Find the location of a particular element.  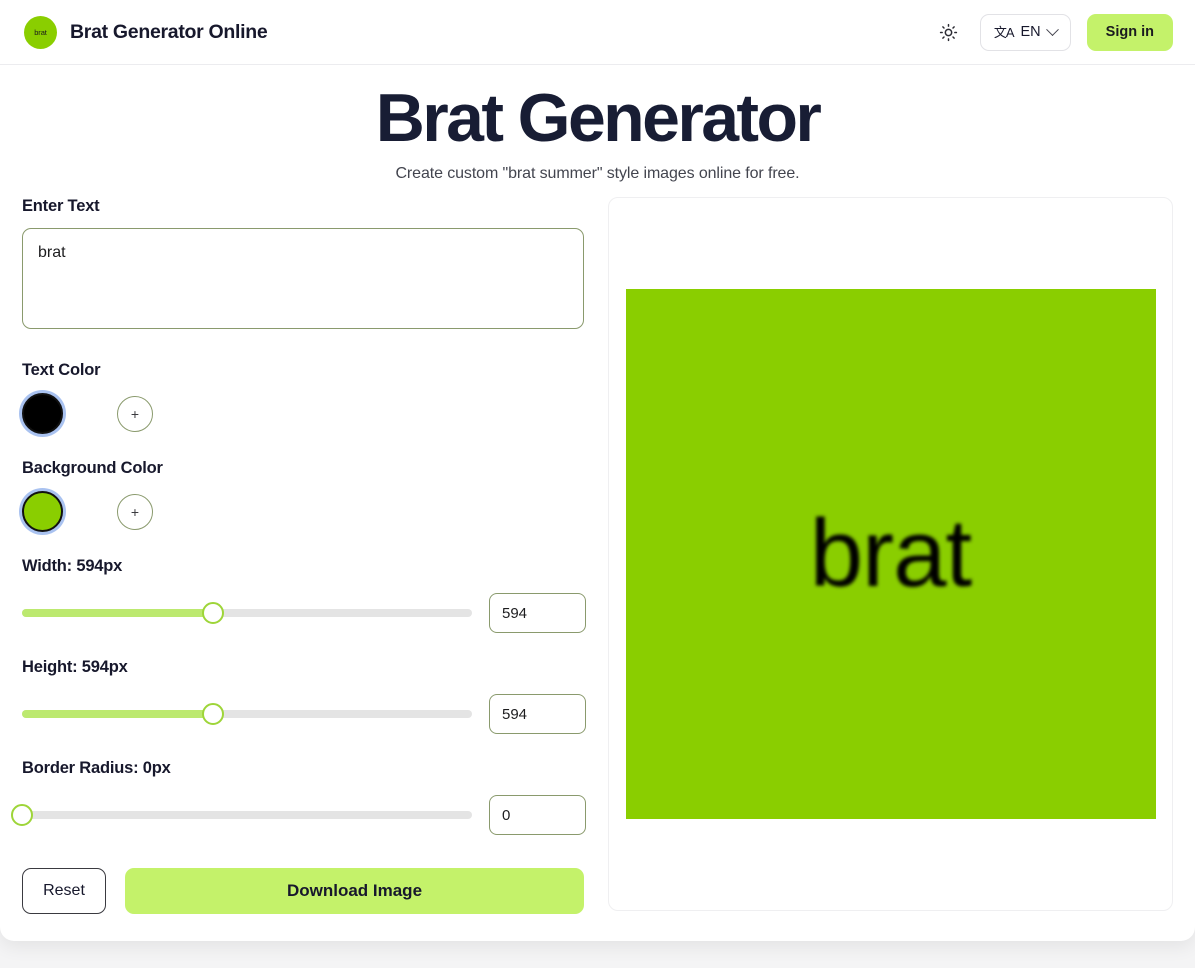

language-selector: 文A EN is located at coordinates (1025, 32).